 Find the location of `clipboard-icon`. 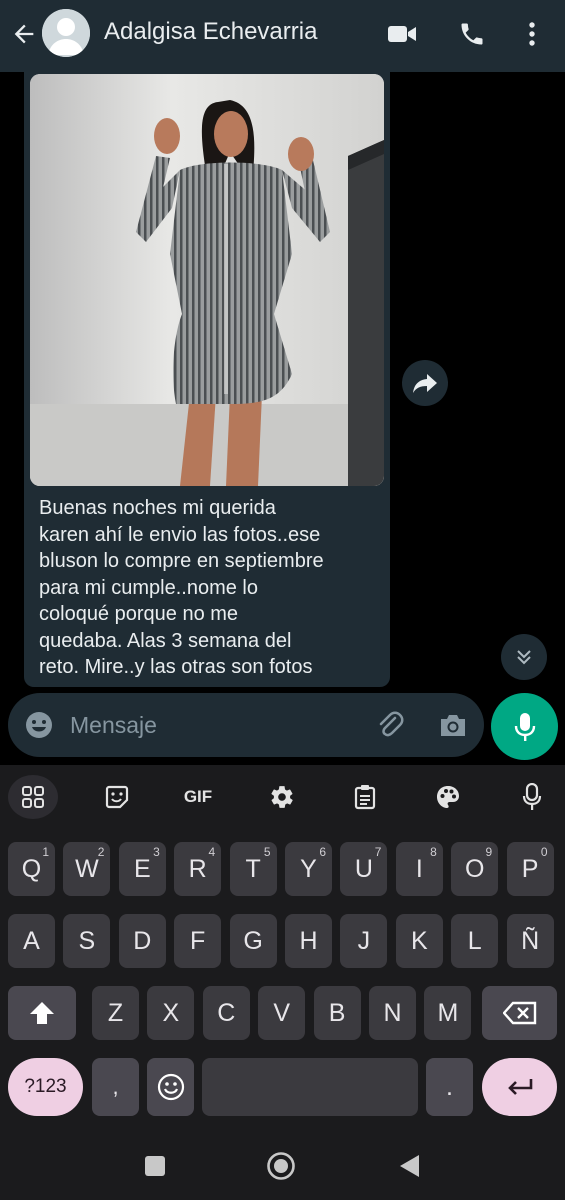

clipboard-icon is located at coordinates (365, 797).